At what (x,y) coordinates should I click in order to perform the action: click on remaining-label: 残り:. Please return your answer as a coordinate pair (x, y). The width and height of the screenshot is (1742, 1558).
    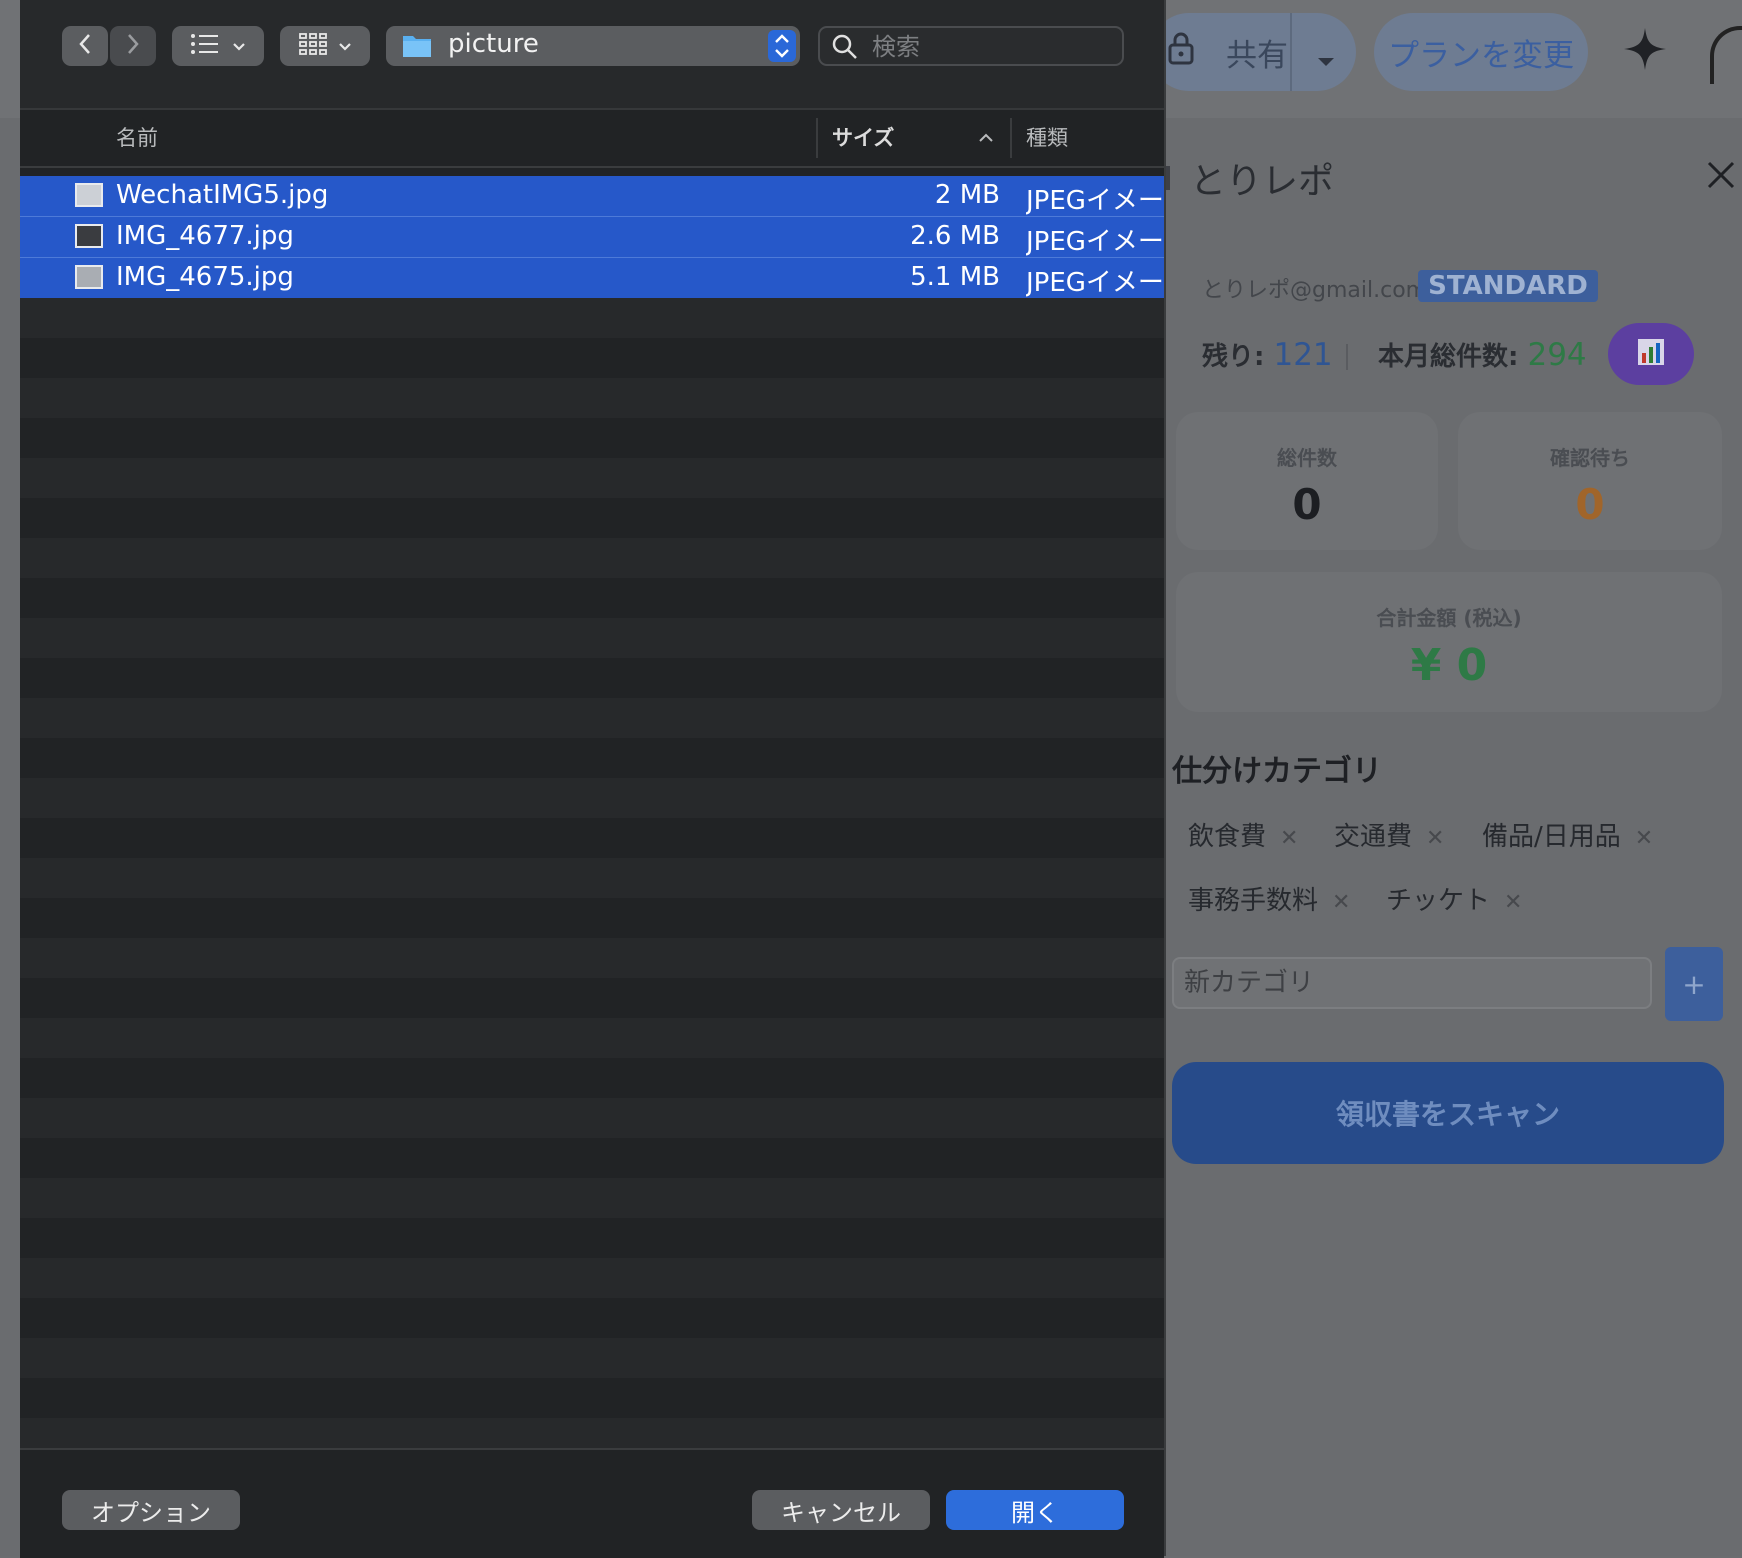
    Looking at the image, I should click on (1233, 357).